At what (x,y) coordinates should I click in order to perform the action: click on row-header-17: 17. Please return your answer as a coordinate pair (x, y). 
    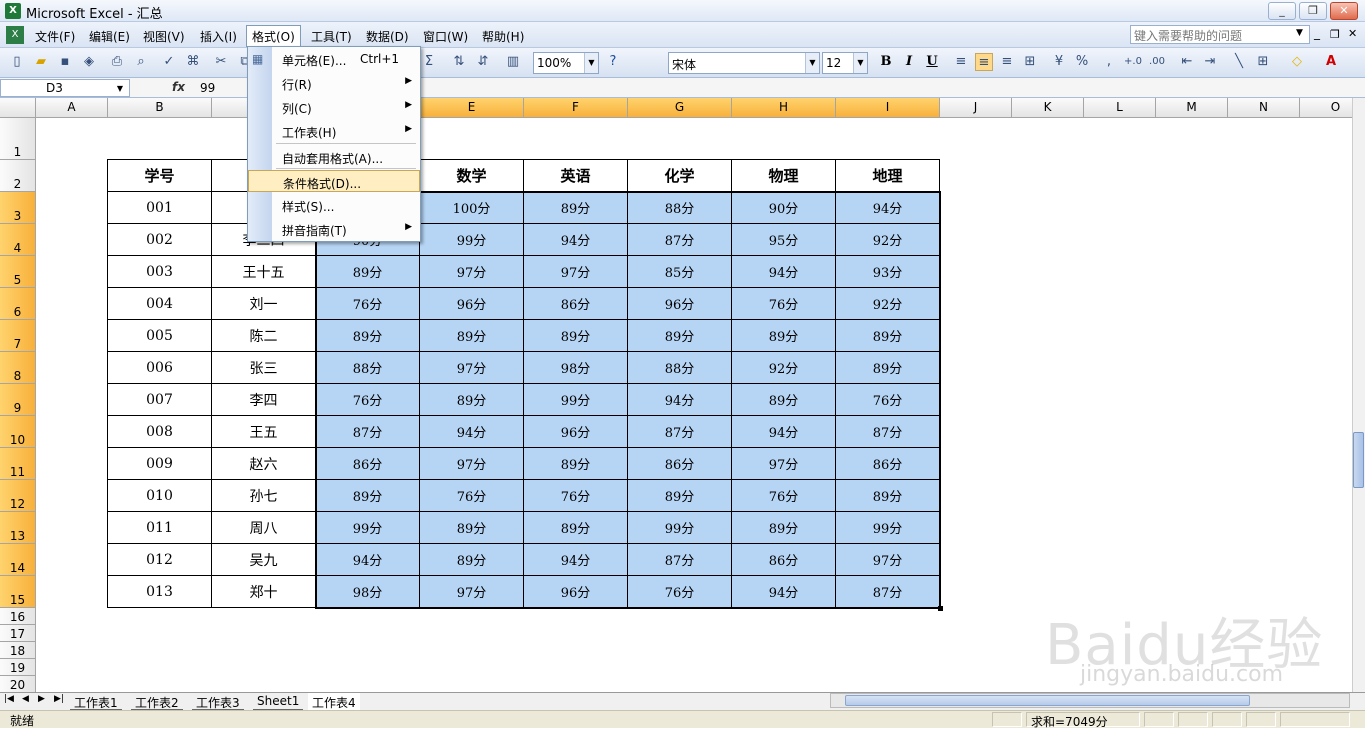
    Looking at the image, I should click on (18, 633).